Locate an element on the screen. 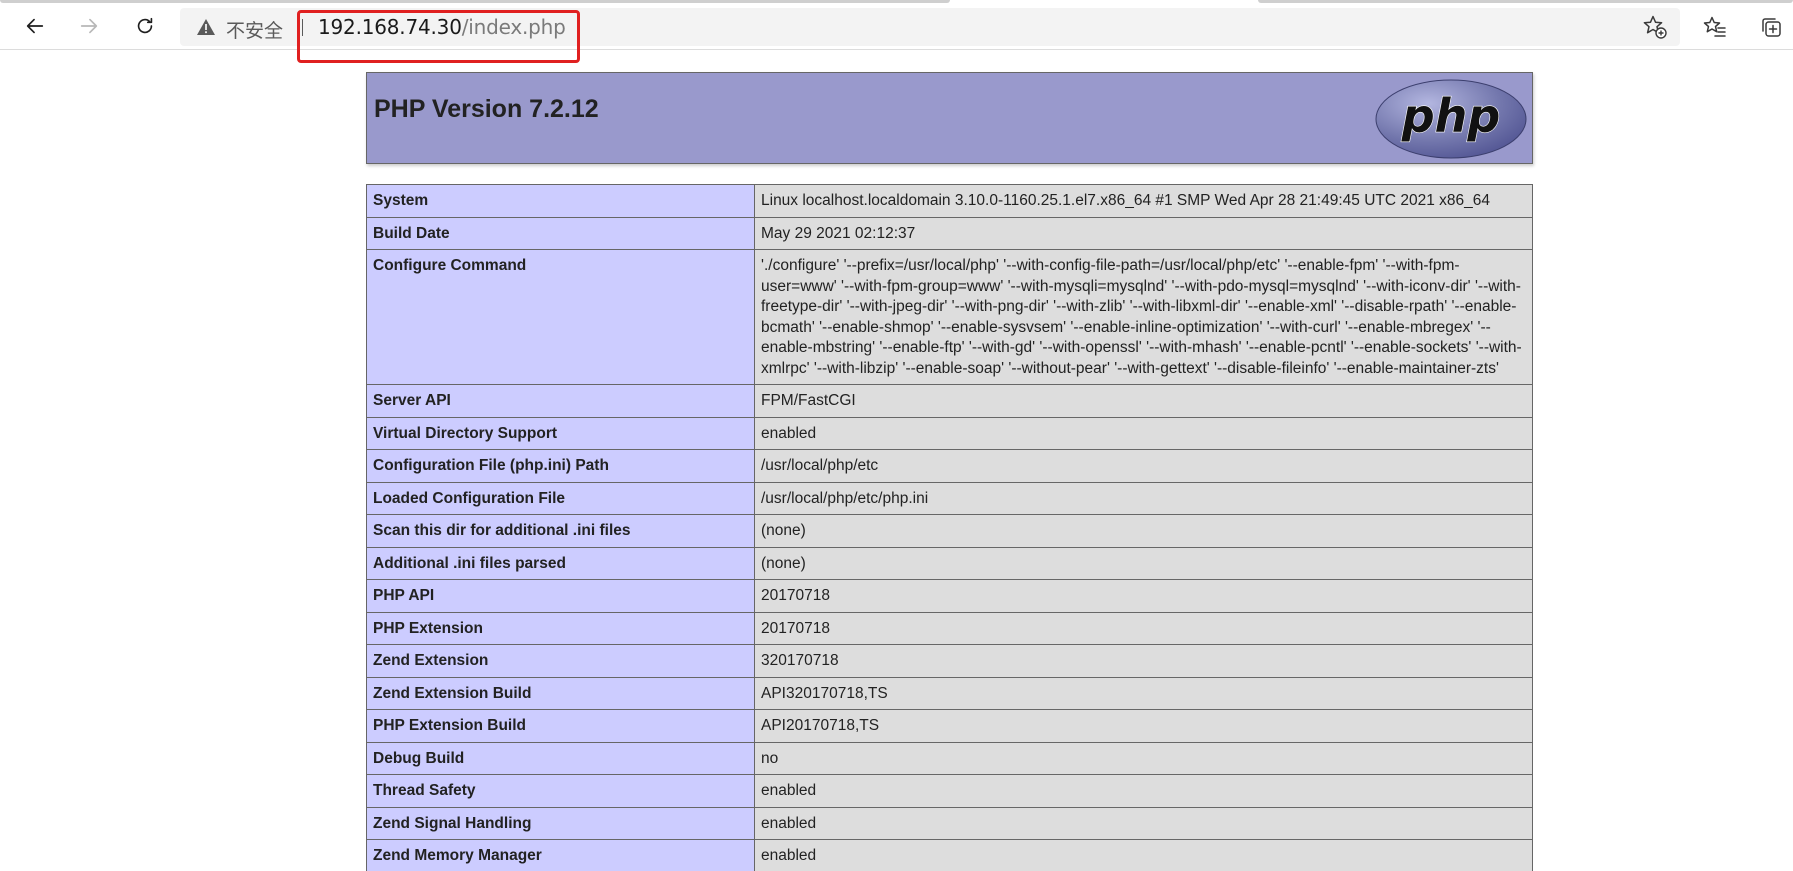  page-title: PHP Version 7.2.12 is located at coordinates (486, 109).